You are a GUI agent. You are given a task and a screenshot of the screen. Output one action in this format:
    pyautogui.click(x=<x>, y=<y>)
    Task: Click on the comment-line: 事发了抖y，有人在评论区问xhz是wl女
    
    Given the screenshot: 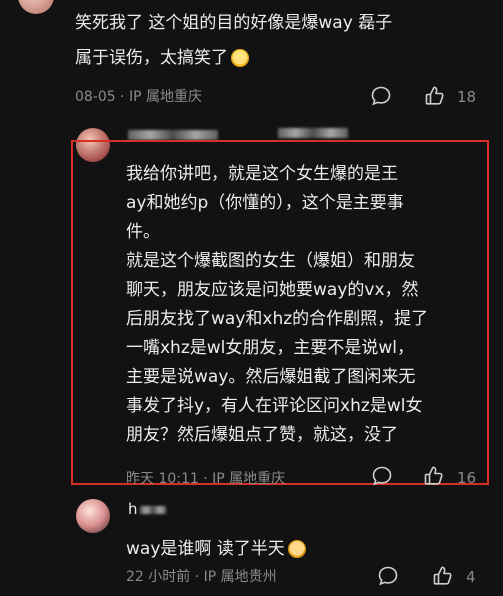 What is the action you would take?
    pyautogui.click(x=274, y=406)
    